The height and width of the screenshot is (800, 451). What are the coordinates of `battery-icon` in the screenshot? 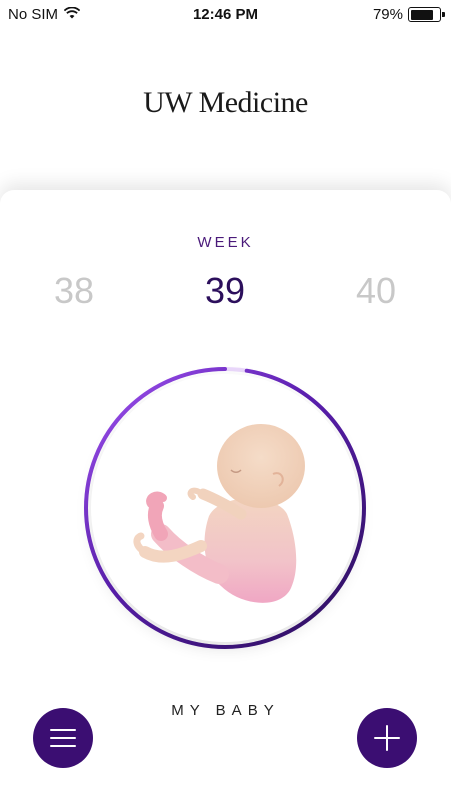 It's located at (426, 14).